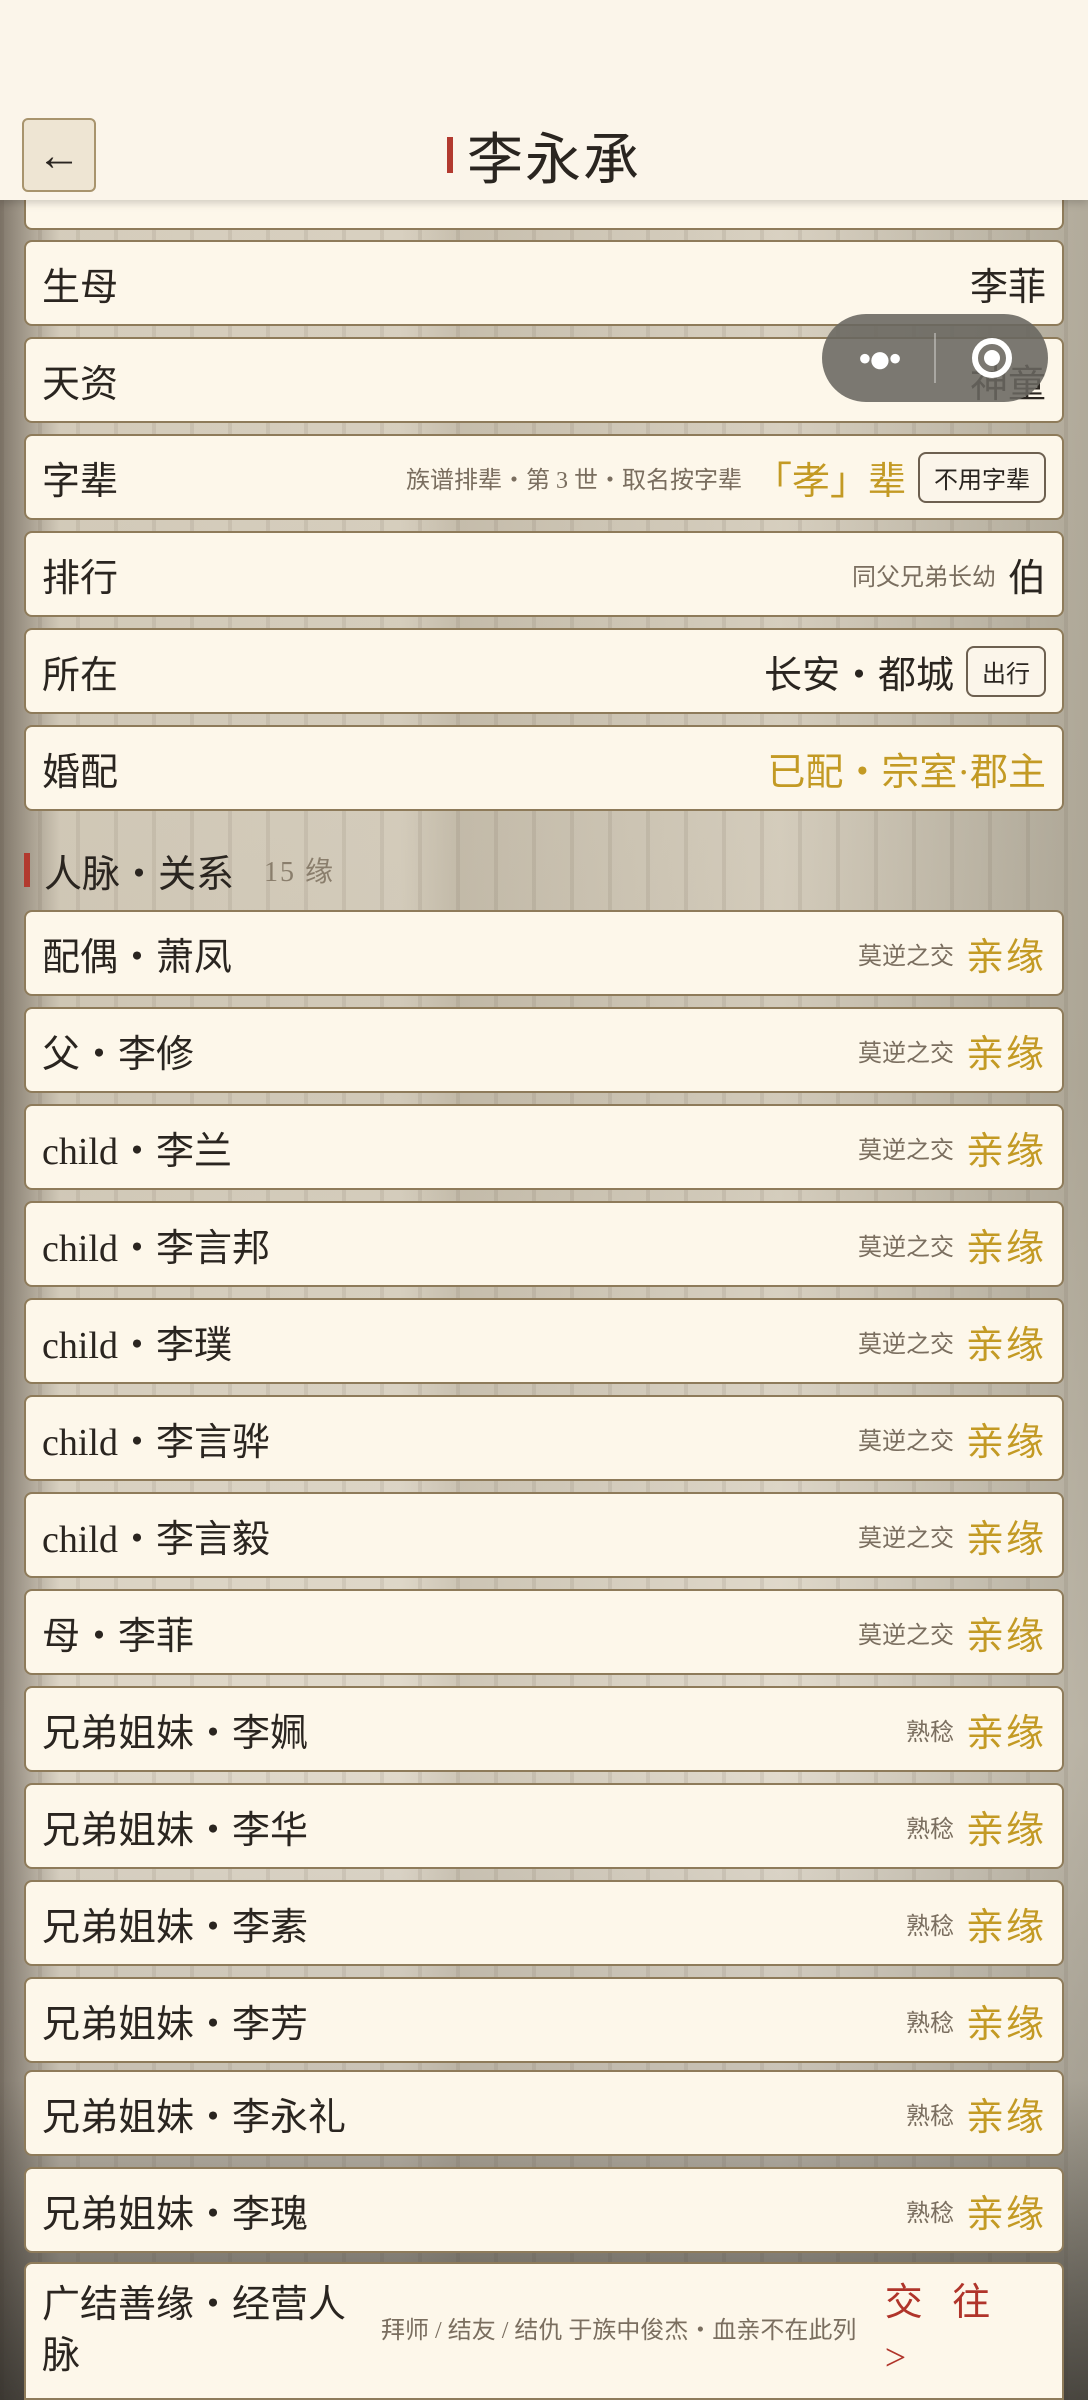 The image size is (1088, 2400). I want to click on relation-row: 兄弟姐妹・李素 熟稔 亲缘, so click(544, 1923).